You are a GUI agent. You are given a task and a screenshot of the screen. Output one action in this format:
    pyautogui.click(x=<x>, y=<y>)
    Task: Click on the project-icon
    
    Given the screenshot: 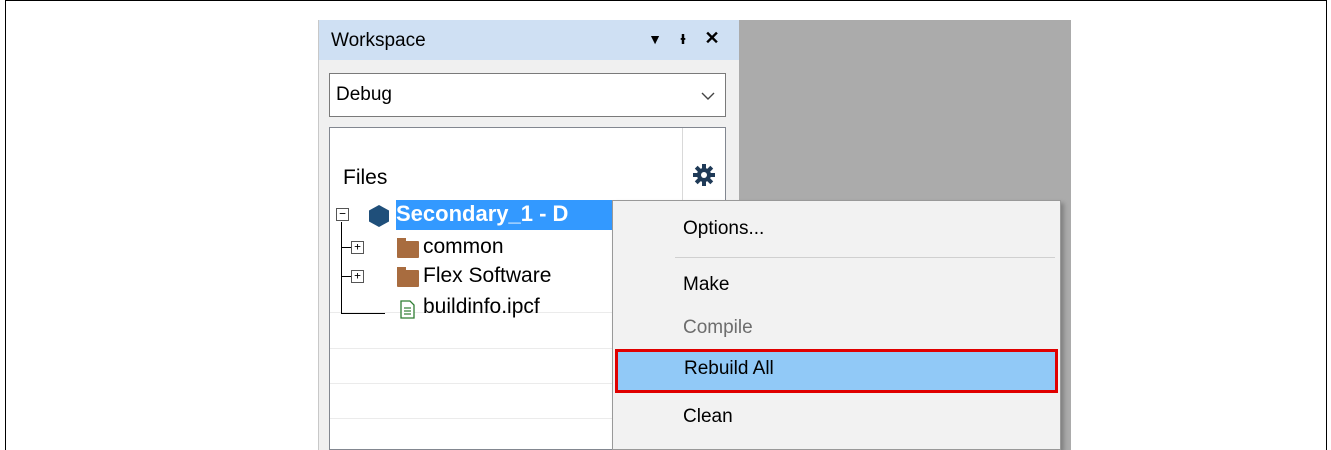 What is the action you would take?
    pyautogui.click(x=379, y=216)
    